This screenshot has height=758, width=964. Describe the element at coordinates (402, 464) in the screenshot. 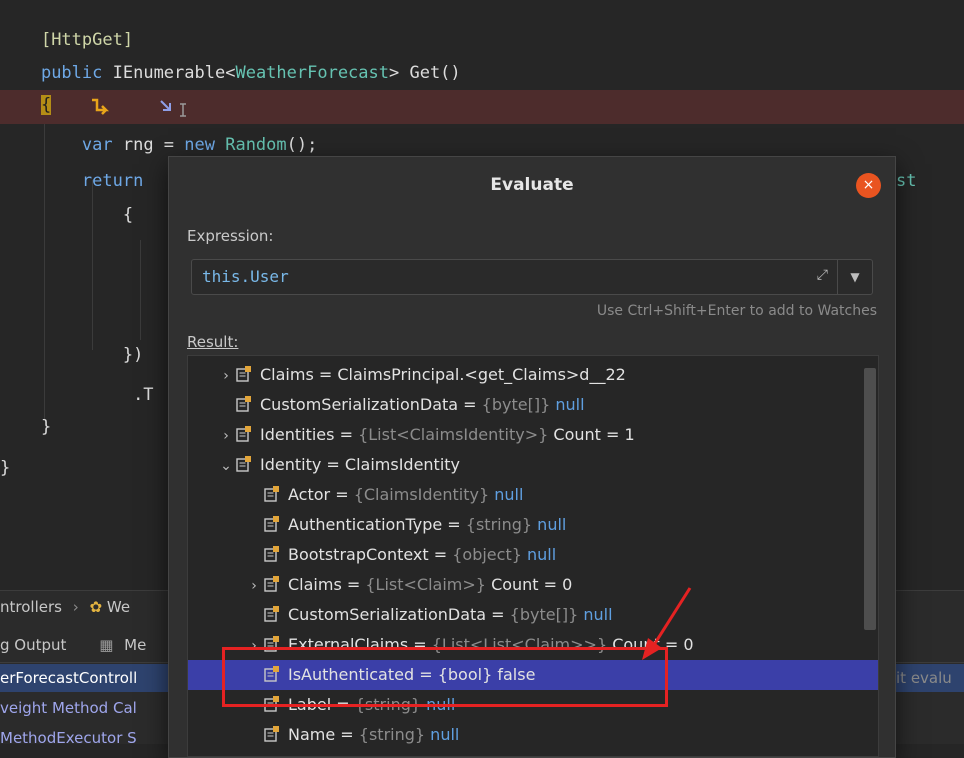

I see `property-value: ClaimsIdentity` at that location.